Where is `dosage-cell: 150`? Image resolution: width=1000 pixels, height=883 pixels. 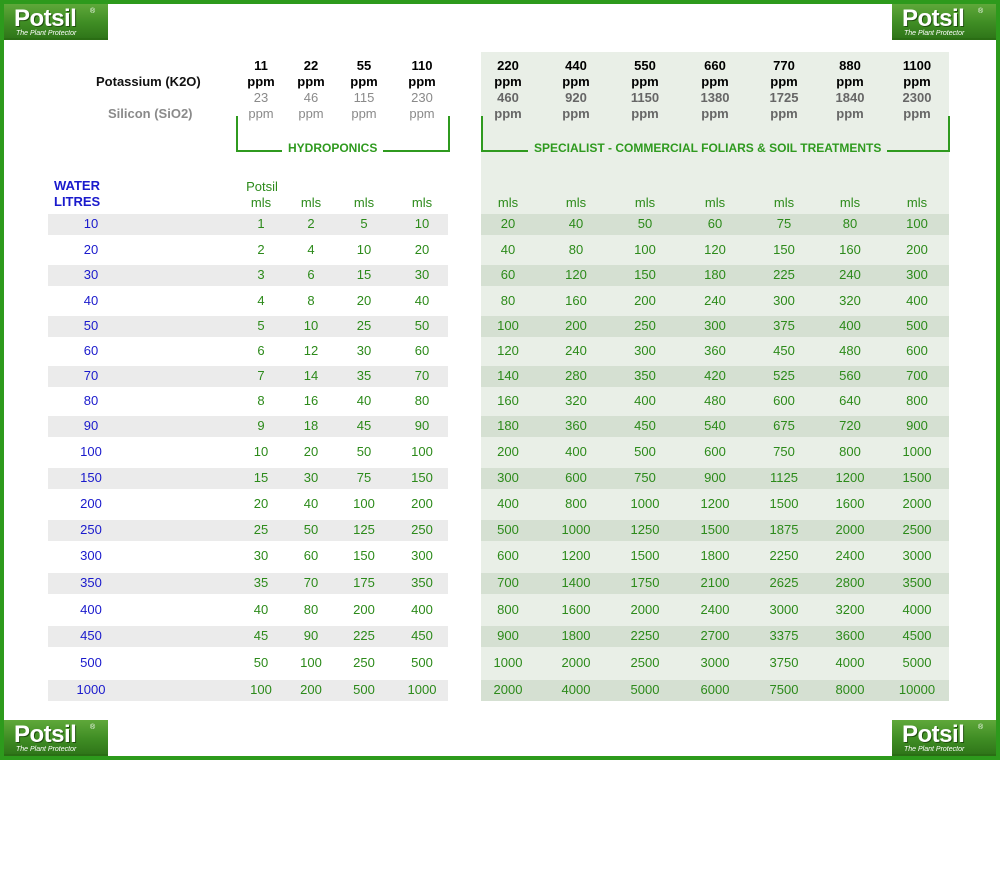
dosage-cell: 150 is located at coordinates (645, 274).